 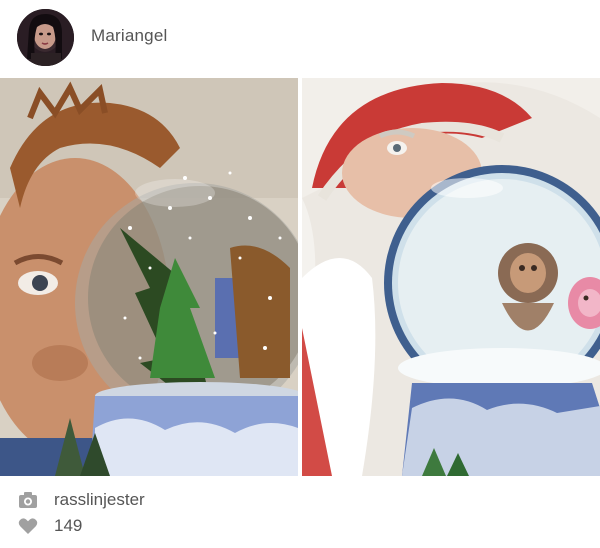 I want to click on avatar-image, so click(x=45, y=37).